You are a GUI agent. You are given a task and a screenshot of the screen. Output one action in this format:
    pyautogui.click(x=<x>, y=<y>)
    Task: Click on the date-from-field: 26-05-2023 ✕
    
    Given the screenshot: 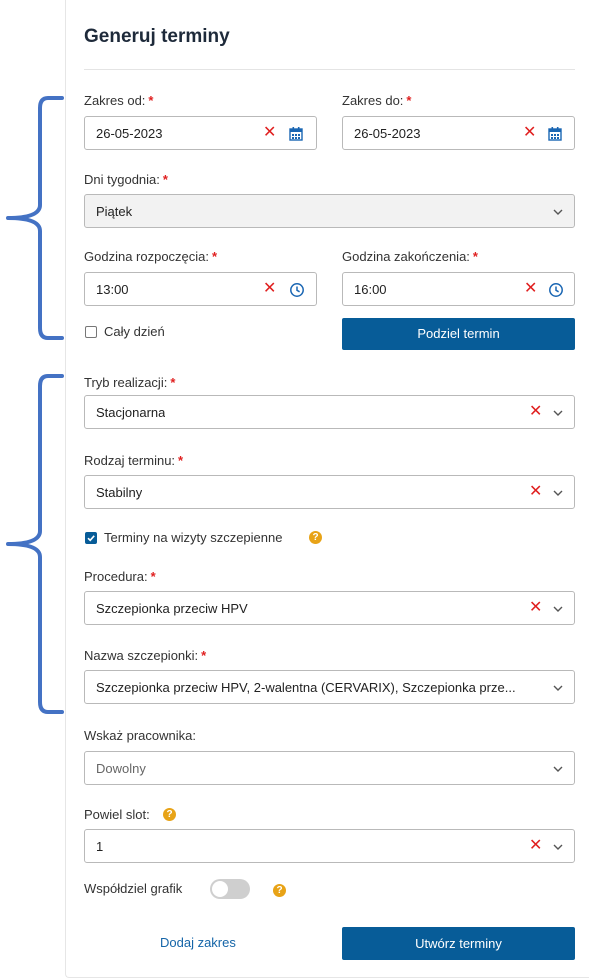 What is the action you would take?
    pyautogui.click(x=200, y=133)
    